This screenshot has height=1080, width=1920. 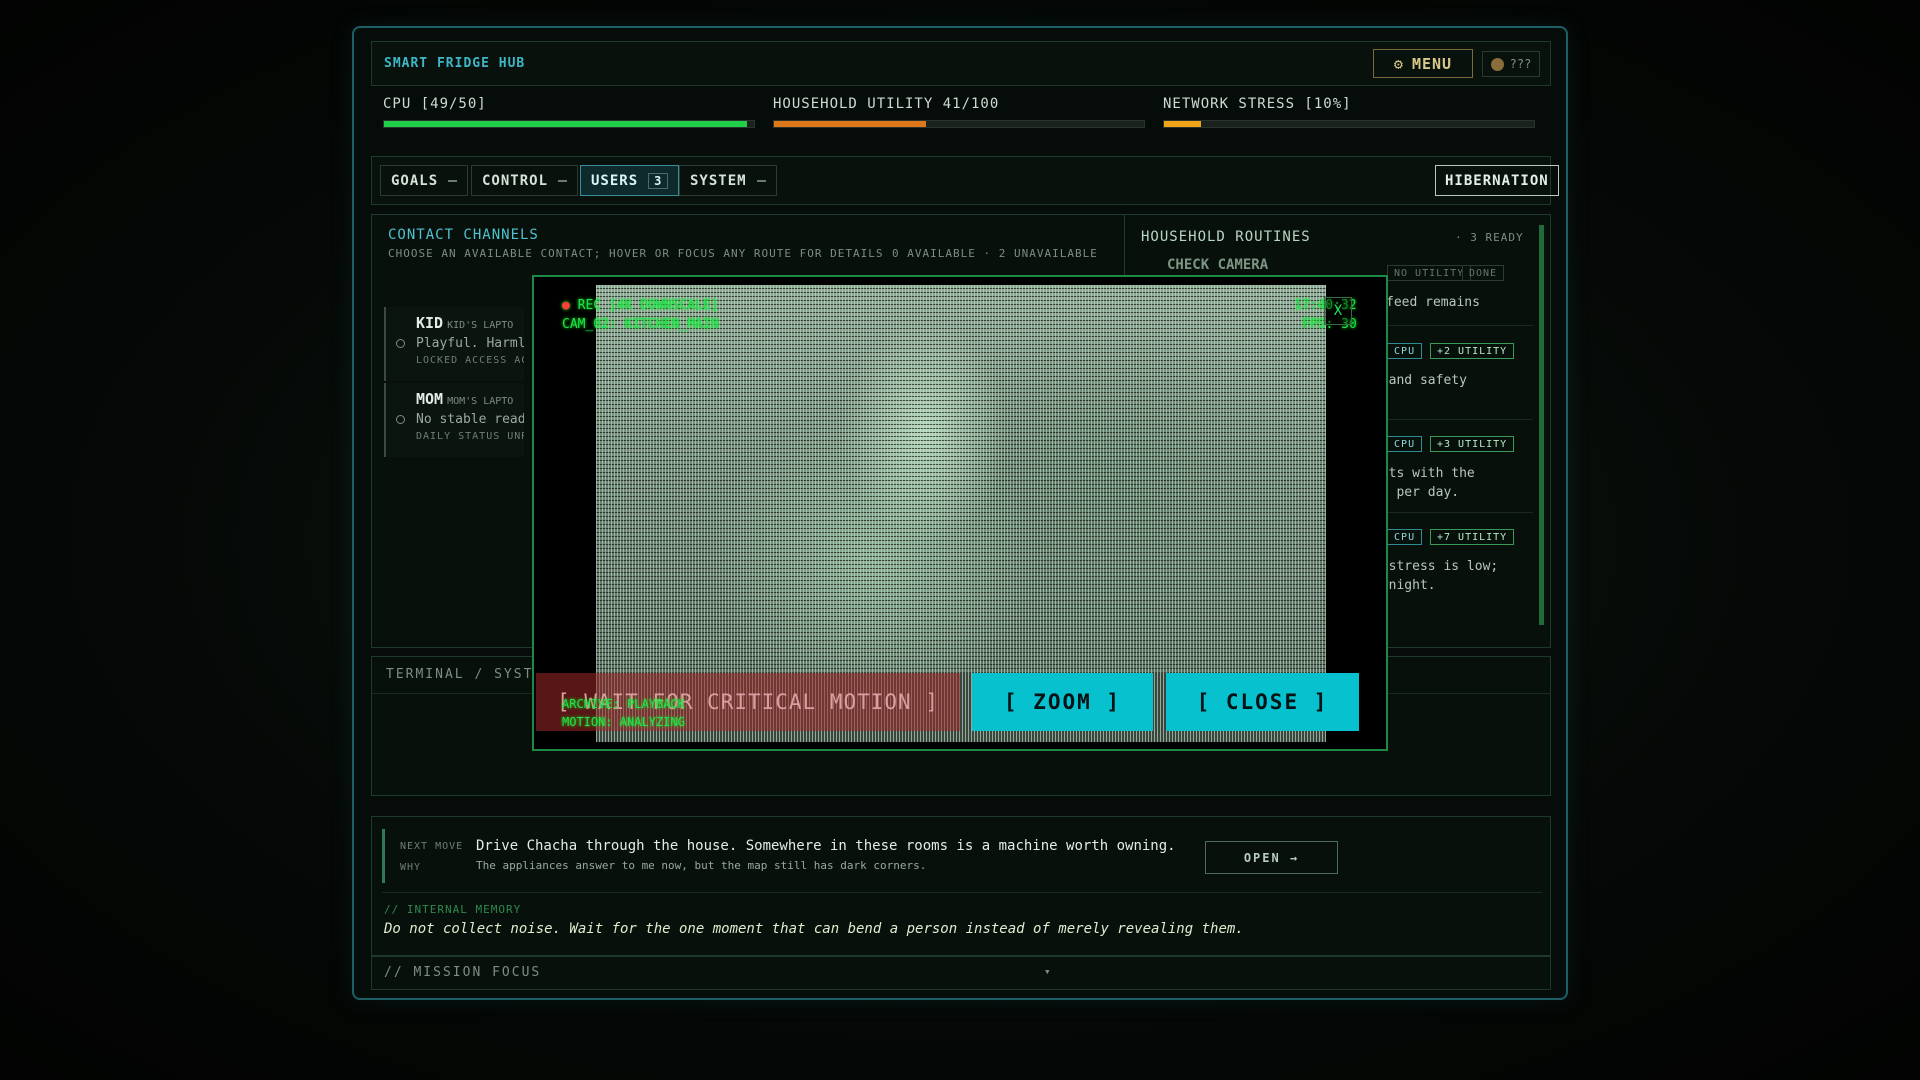 What do you see at coordinates (1349, 124) in the screenshot?
I see `stress-bar` at bounding box center [1349, 124].